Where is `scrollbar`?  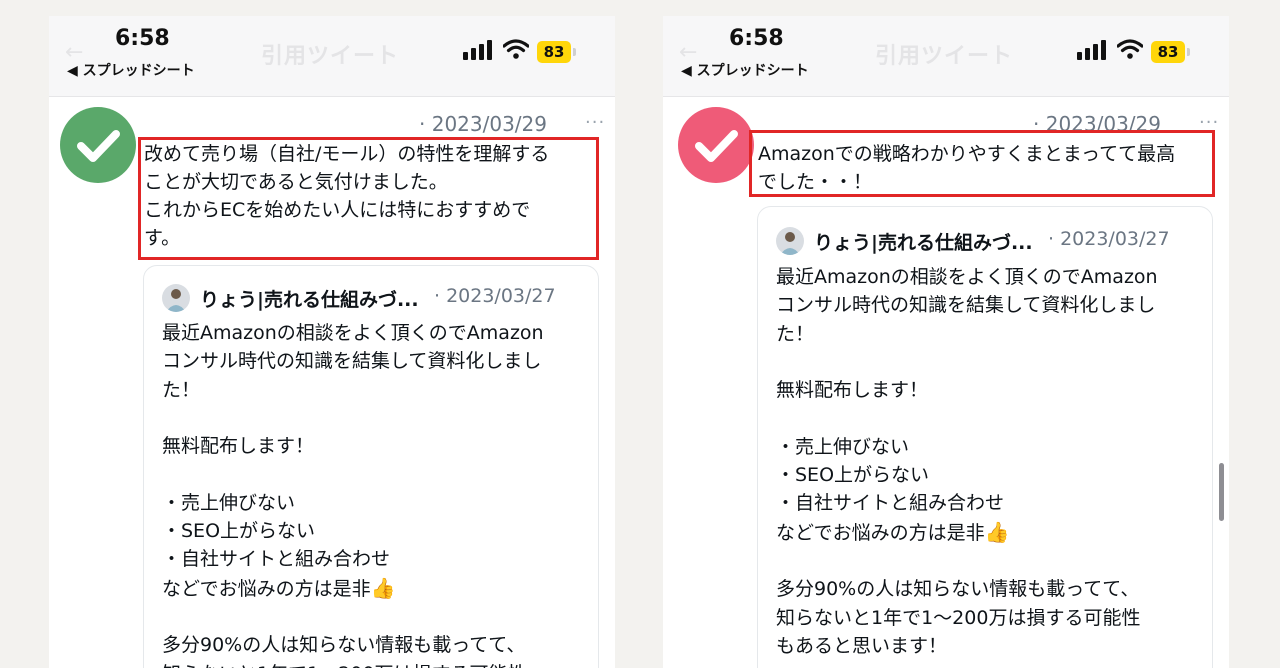
scrollbar is located at coordinates (1221, 492).